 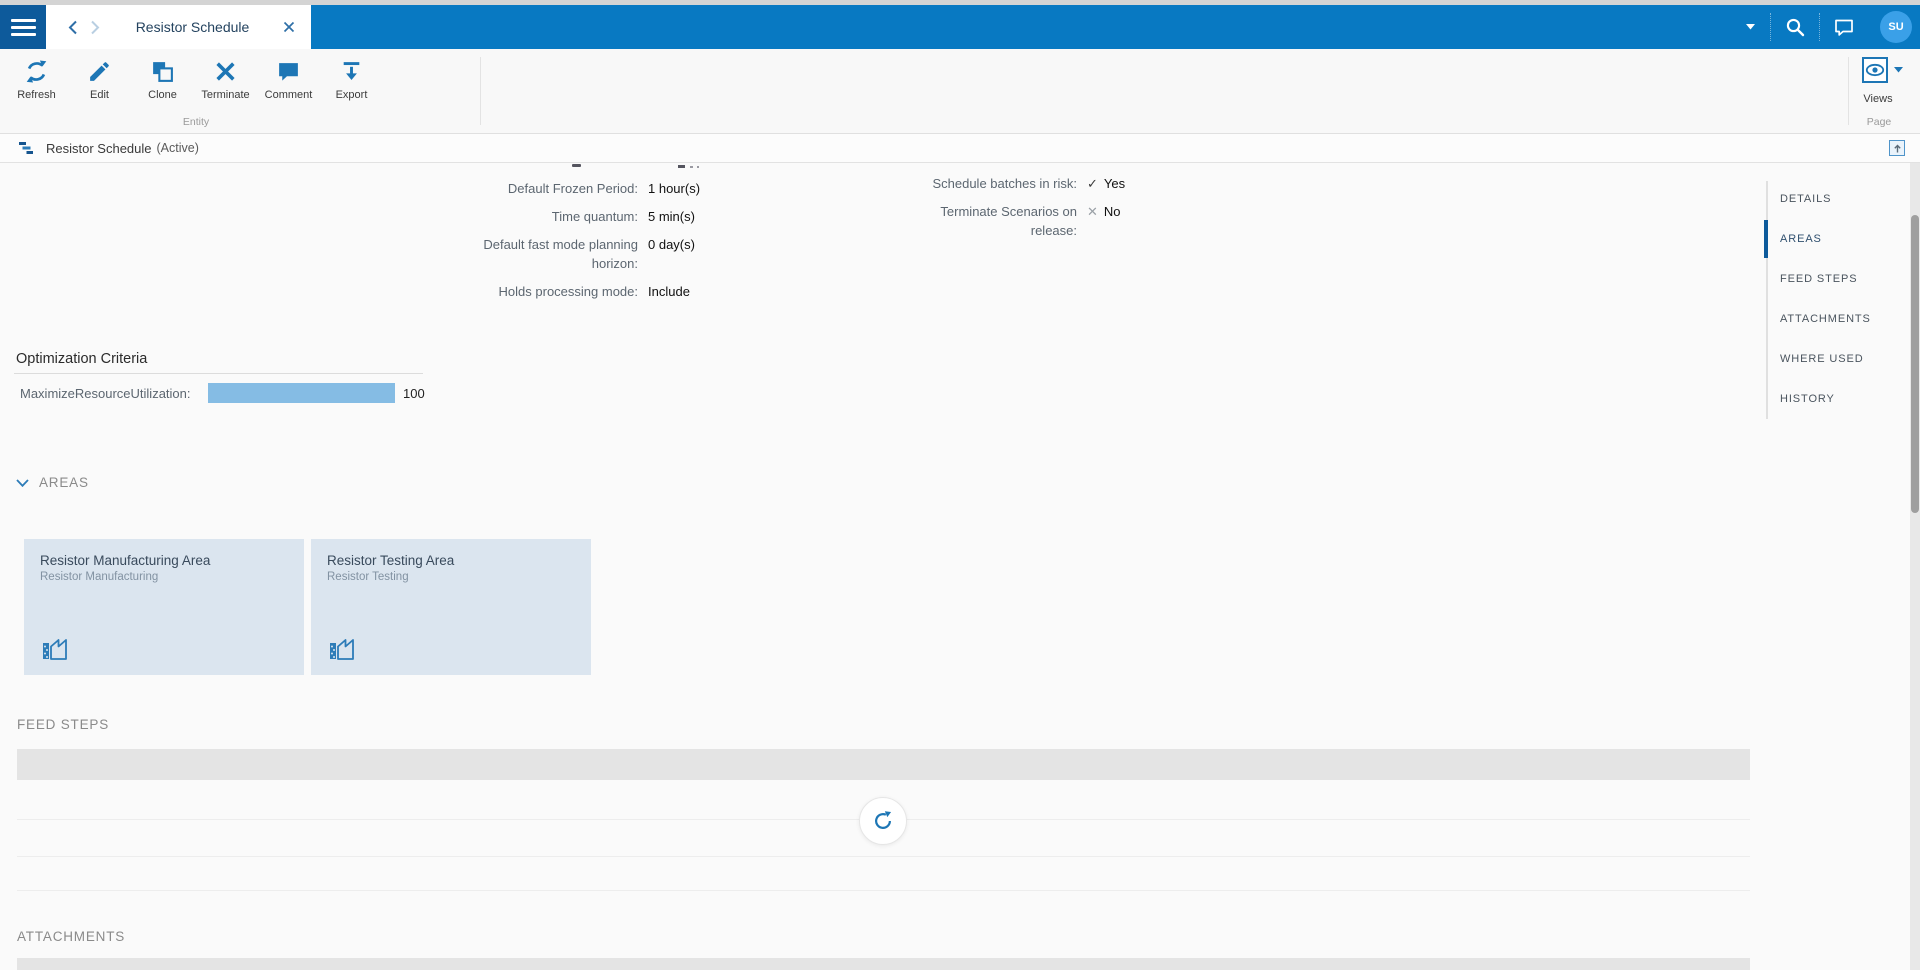 What do you see at coordinates (391, 560) in the screenshot?
I see `area-card-title: Resistor Testing Area` at bounding box center [391, 560].